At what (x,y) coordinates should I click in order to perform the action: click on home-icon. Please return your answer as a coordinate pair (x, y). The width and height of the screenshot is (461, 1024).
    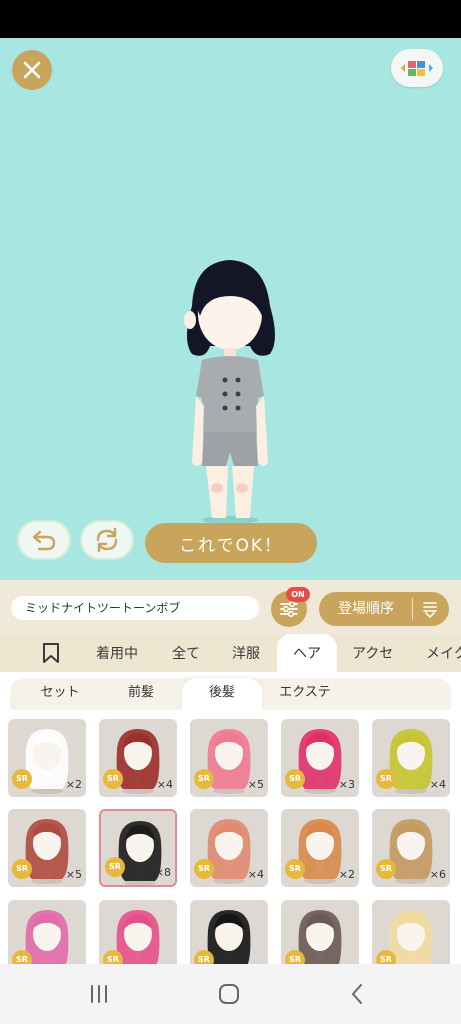
    Looking at the image, I should click on (229, 994).